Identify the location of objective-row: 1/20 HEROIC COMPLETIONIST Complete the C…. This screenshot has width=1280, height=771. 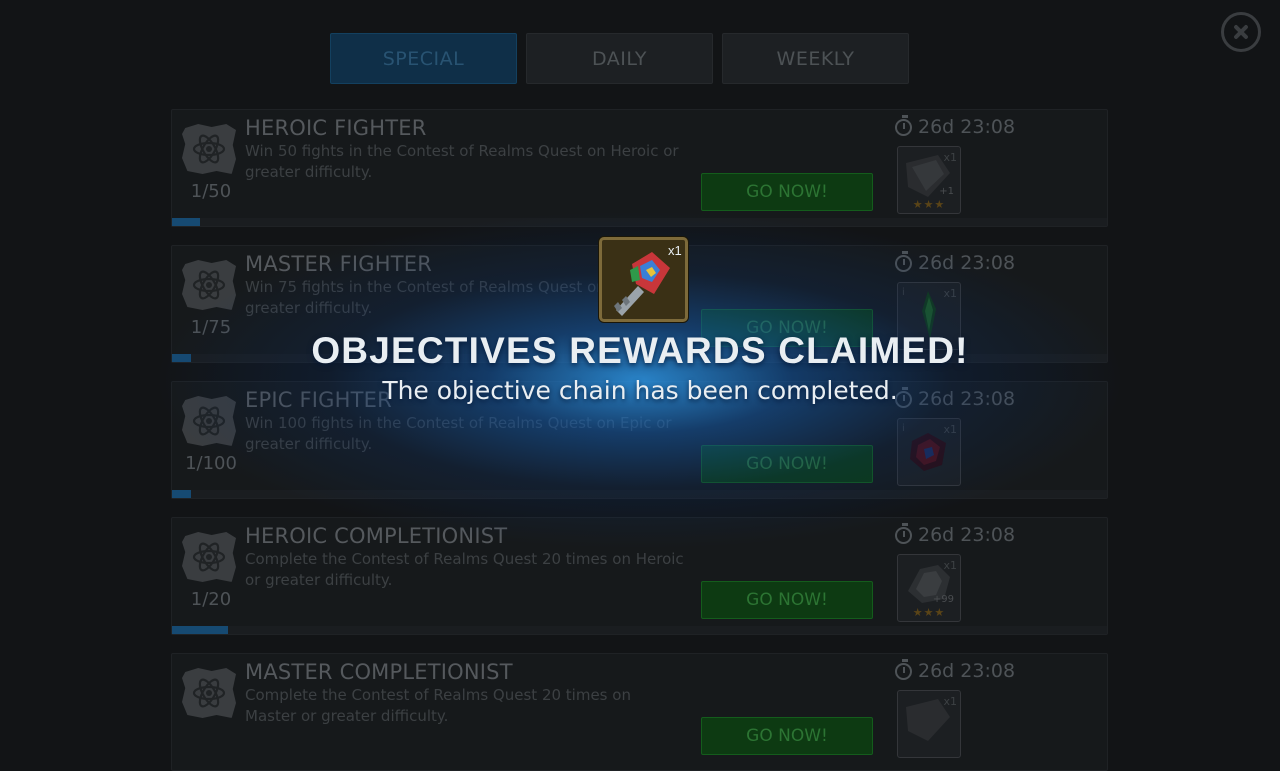
(639, 576).